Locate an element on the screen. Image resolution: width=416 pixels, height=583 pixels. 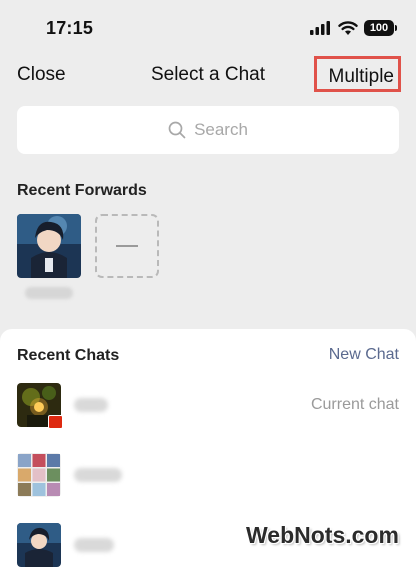
recent-forward-avatar is located at coordinates (49, 246).